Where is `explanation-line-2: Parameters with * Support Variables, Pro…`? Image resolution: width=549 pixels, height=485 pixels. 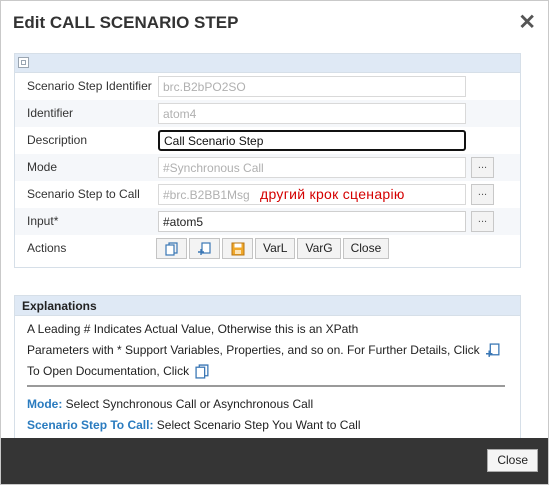 explanation-line-2: Parameters with * Support Variables, Pro… is located at coordinates (264, 350).